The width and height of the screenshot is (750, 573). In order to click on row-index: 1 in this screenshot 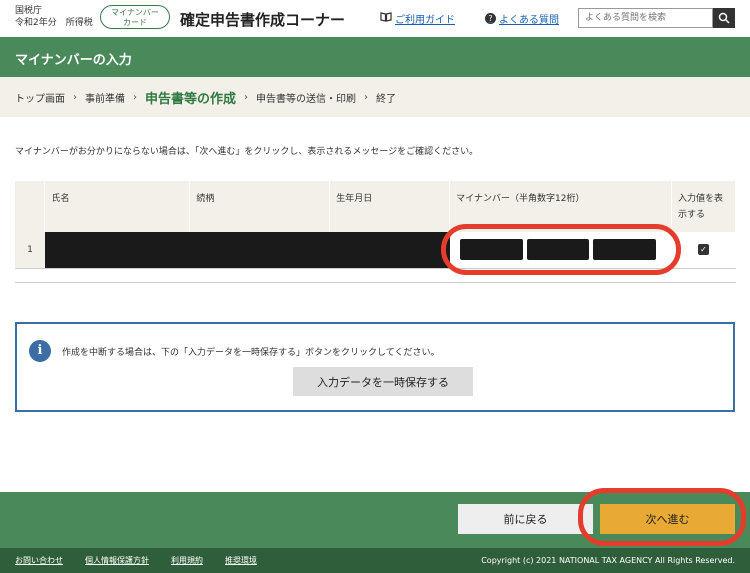, I will do `click(30, 250)`.